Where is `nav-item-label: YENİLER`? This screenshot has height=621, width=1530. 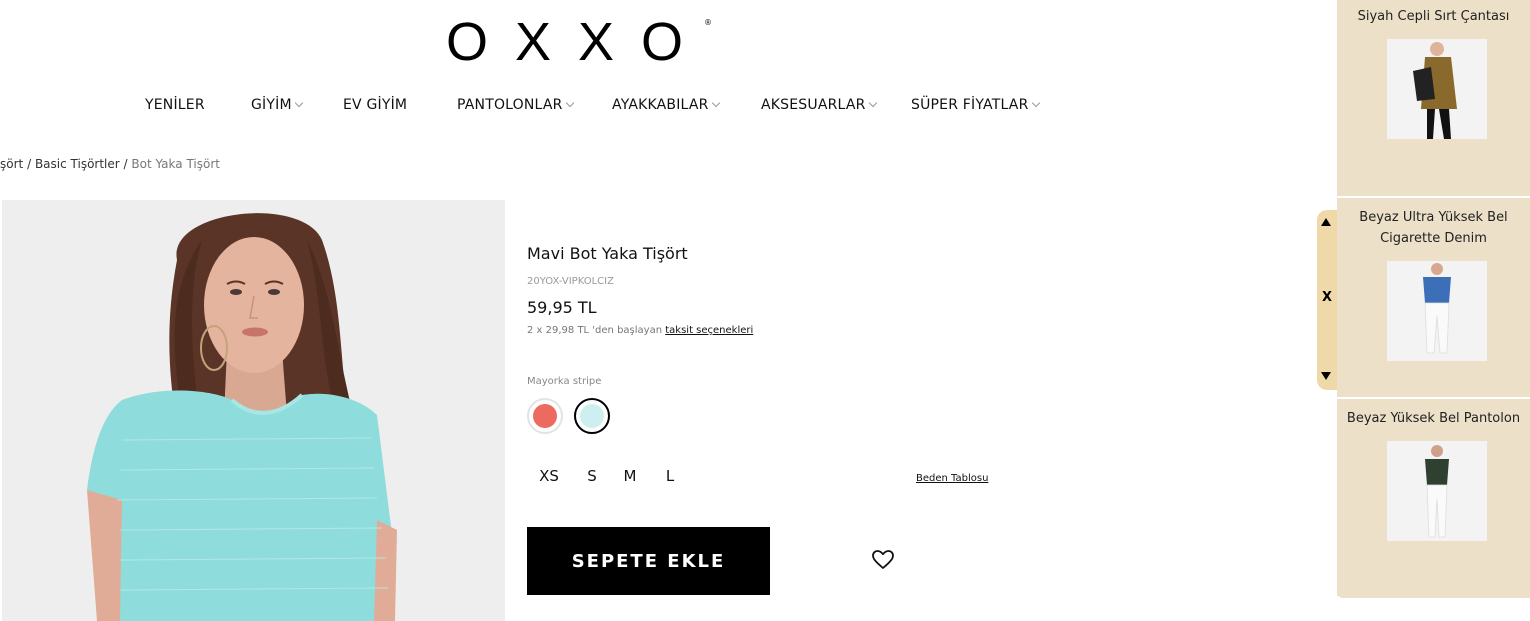
nav-item-label: YENİLER is located at coordinates (175, 105).